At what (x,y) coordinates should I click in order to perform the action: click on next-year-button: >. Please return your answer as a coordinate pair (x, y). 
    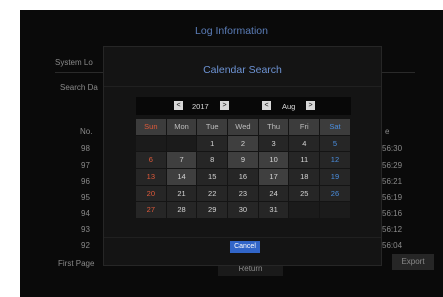
    Looking at the image, I should click on (224, 105).